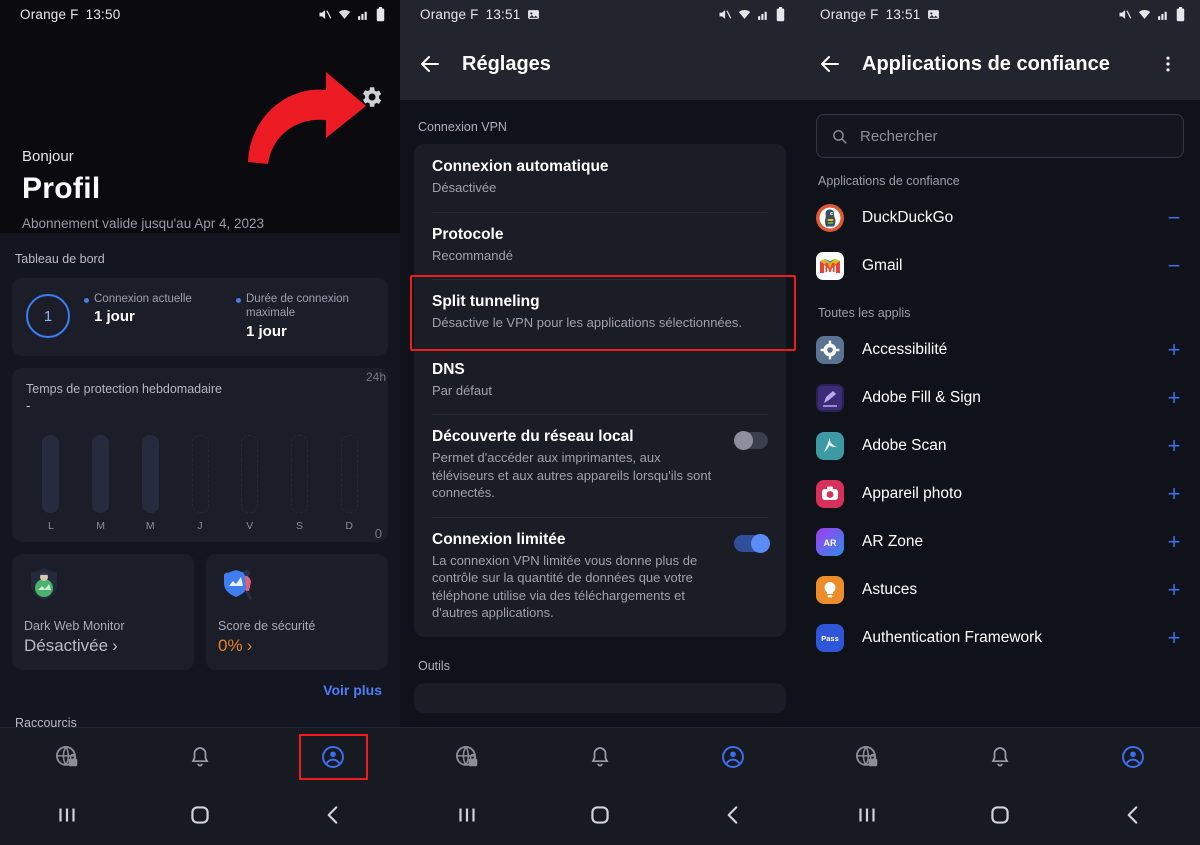 Image resolution: width=1200 pixels, height=845 pixels. What do you see at coordinates (903, 14) in the screenshot?
I see `clock-label: 13:51` at bounding box center [903, 14].